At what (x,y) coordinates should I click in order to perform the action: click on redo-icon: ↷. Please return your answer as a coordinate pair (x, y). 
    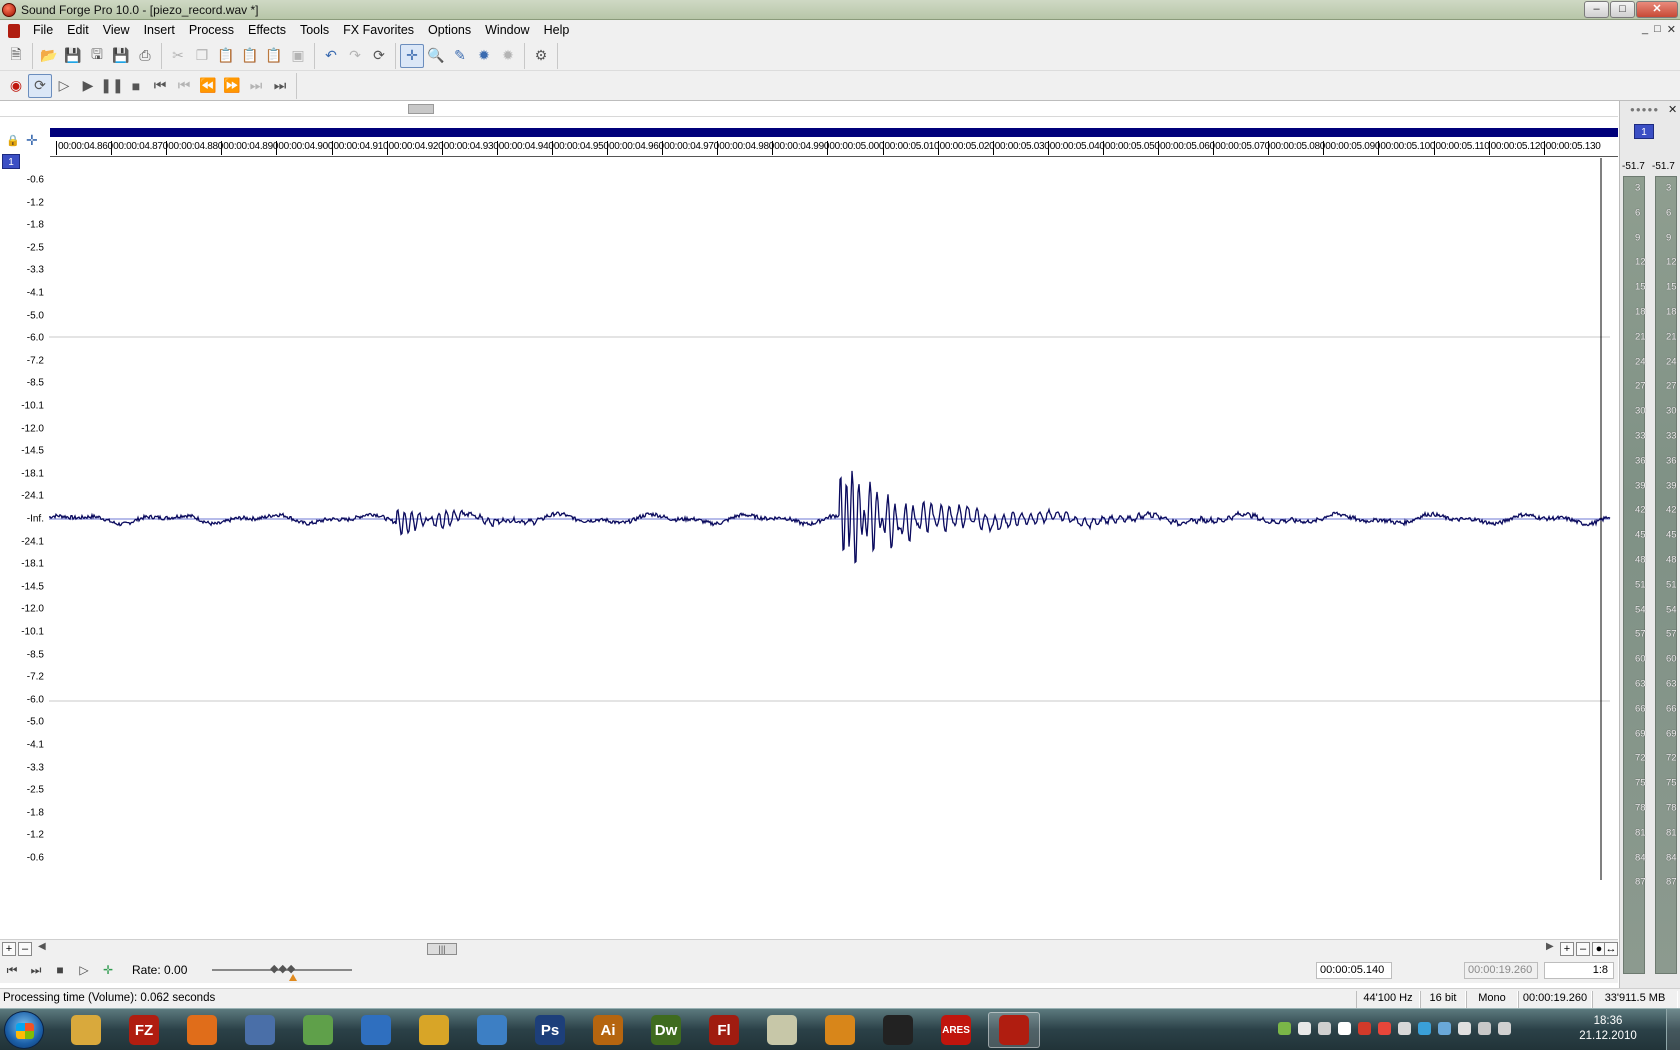
    Looking at the image, I should click on (355, 56).